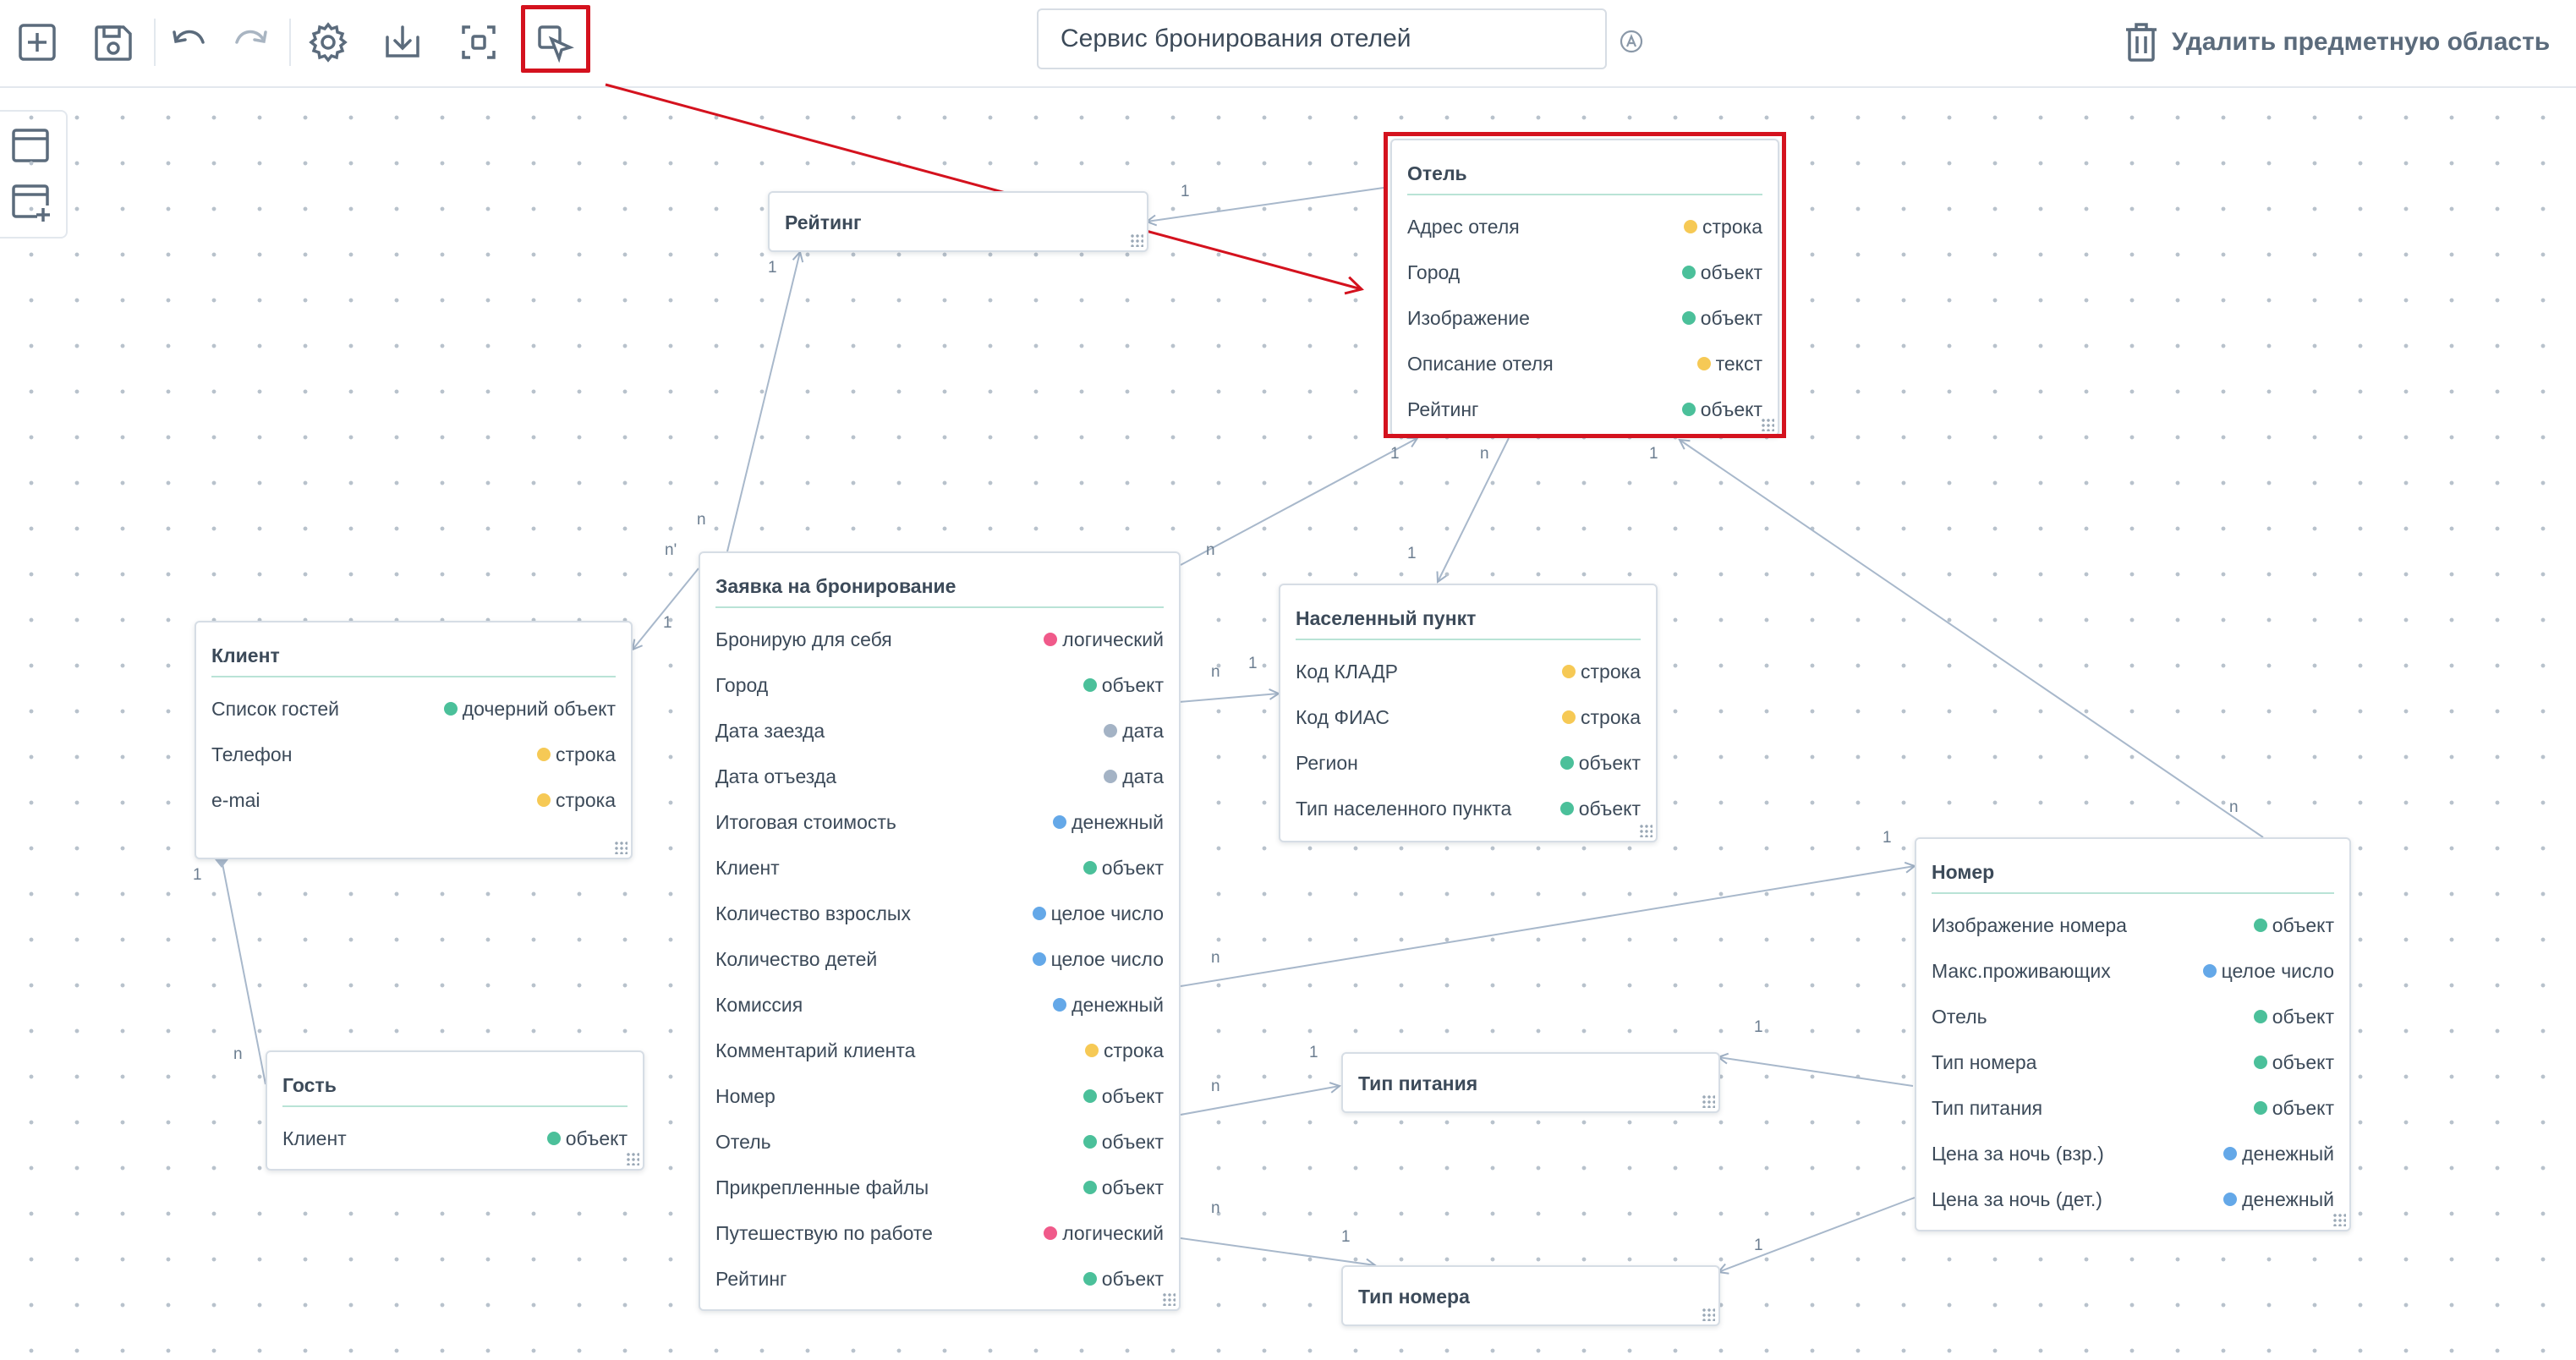 Image resolution: width=2576 pixels, height=1360 pixels. I want to click on entity-title: Тип номера, so click(1530, 1292).